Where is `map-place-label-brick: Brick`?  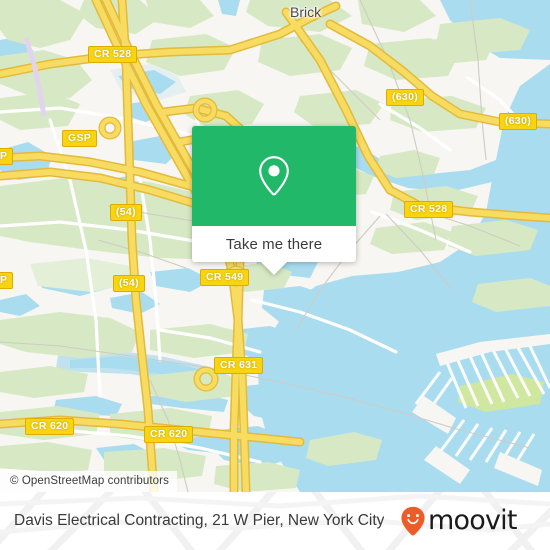 map-place-label-brick: Brick is located at coordinates (306, 12).